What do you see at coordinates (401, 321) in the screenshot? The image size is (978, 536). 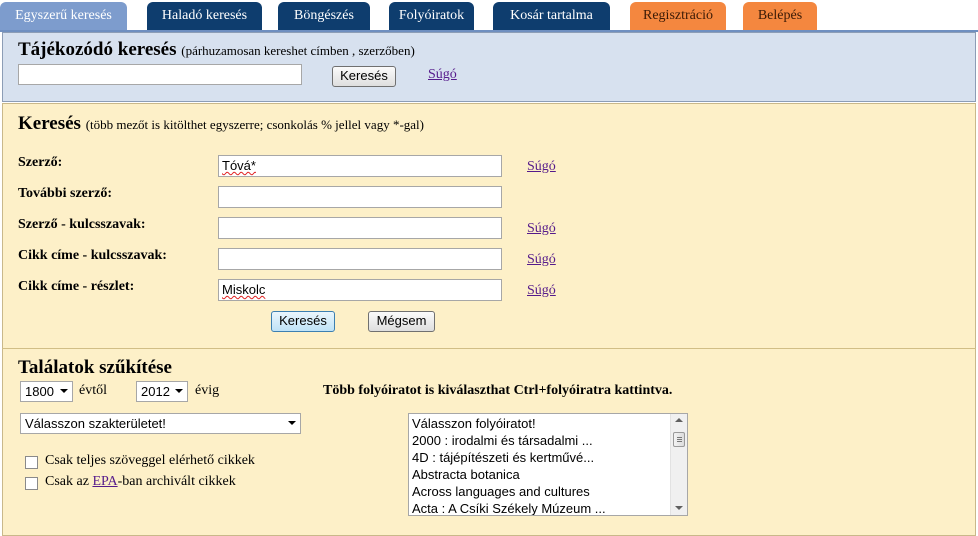 I see `cancel-button: Mégsem` at bounding box center [401, 321].